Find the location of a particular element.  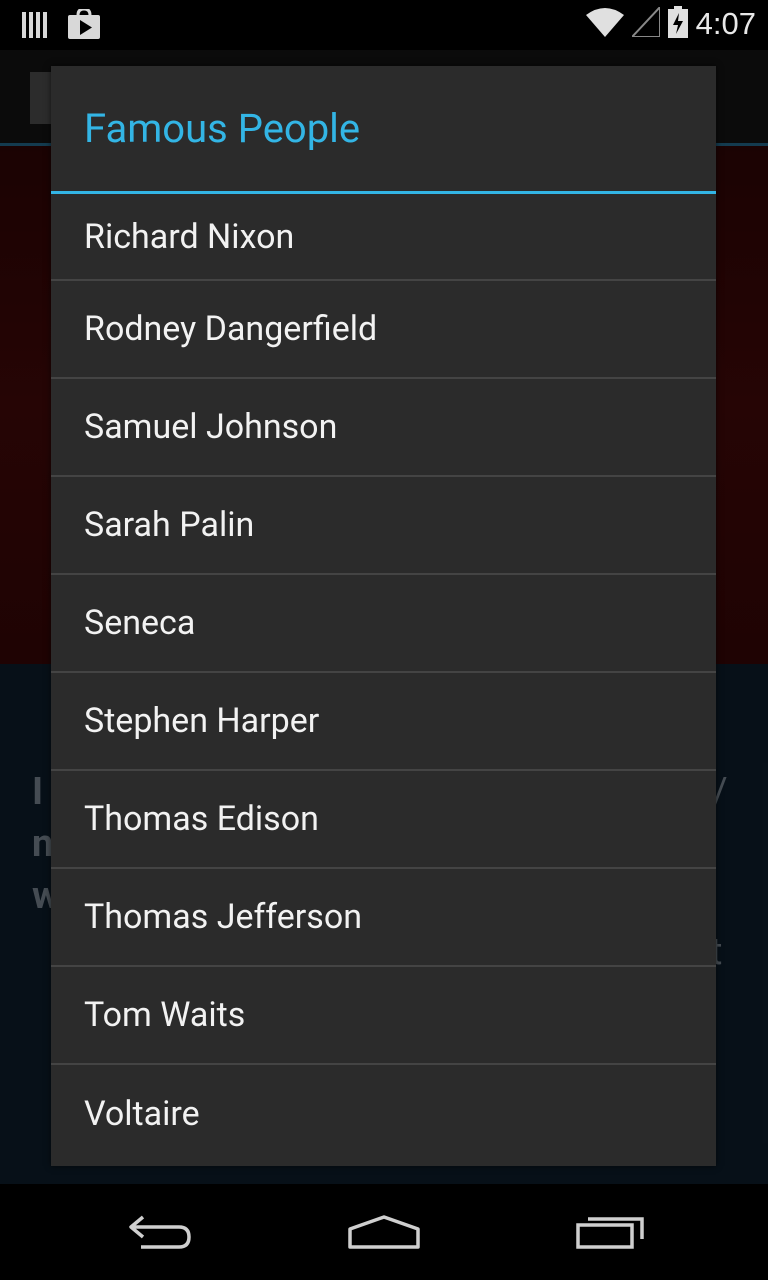

list-item-stephen-harper: Stephen Harper is located at coordinates (383, 722).